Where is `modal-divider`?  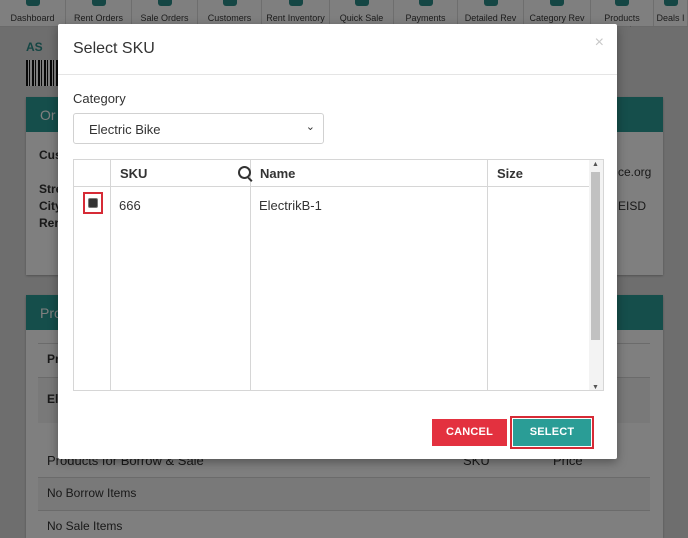 modal-divider is located at coordinates (337, 74).